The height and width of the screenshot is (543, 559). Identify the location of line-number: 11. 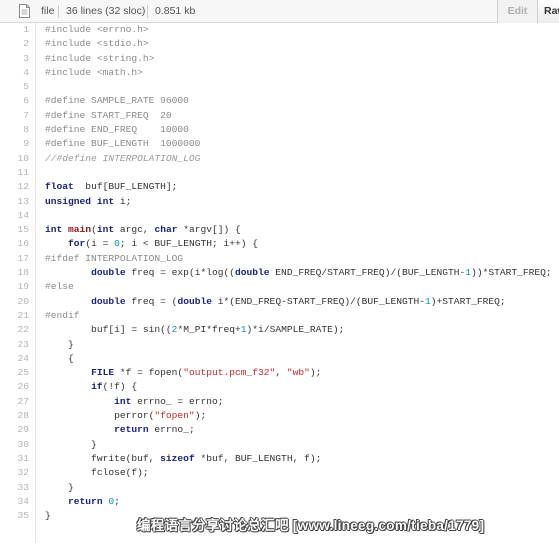
(14, 173).